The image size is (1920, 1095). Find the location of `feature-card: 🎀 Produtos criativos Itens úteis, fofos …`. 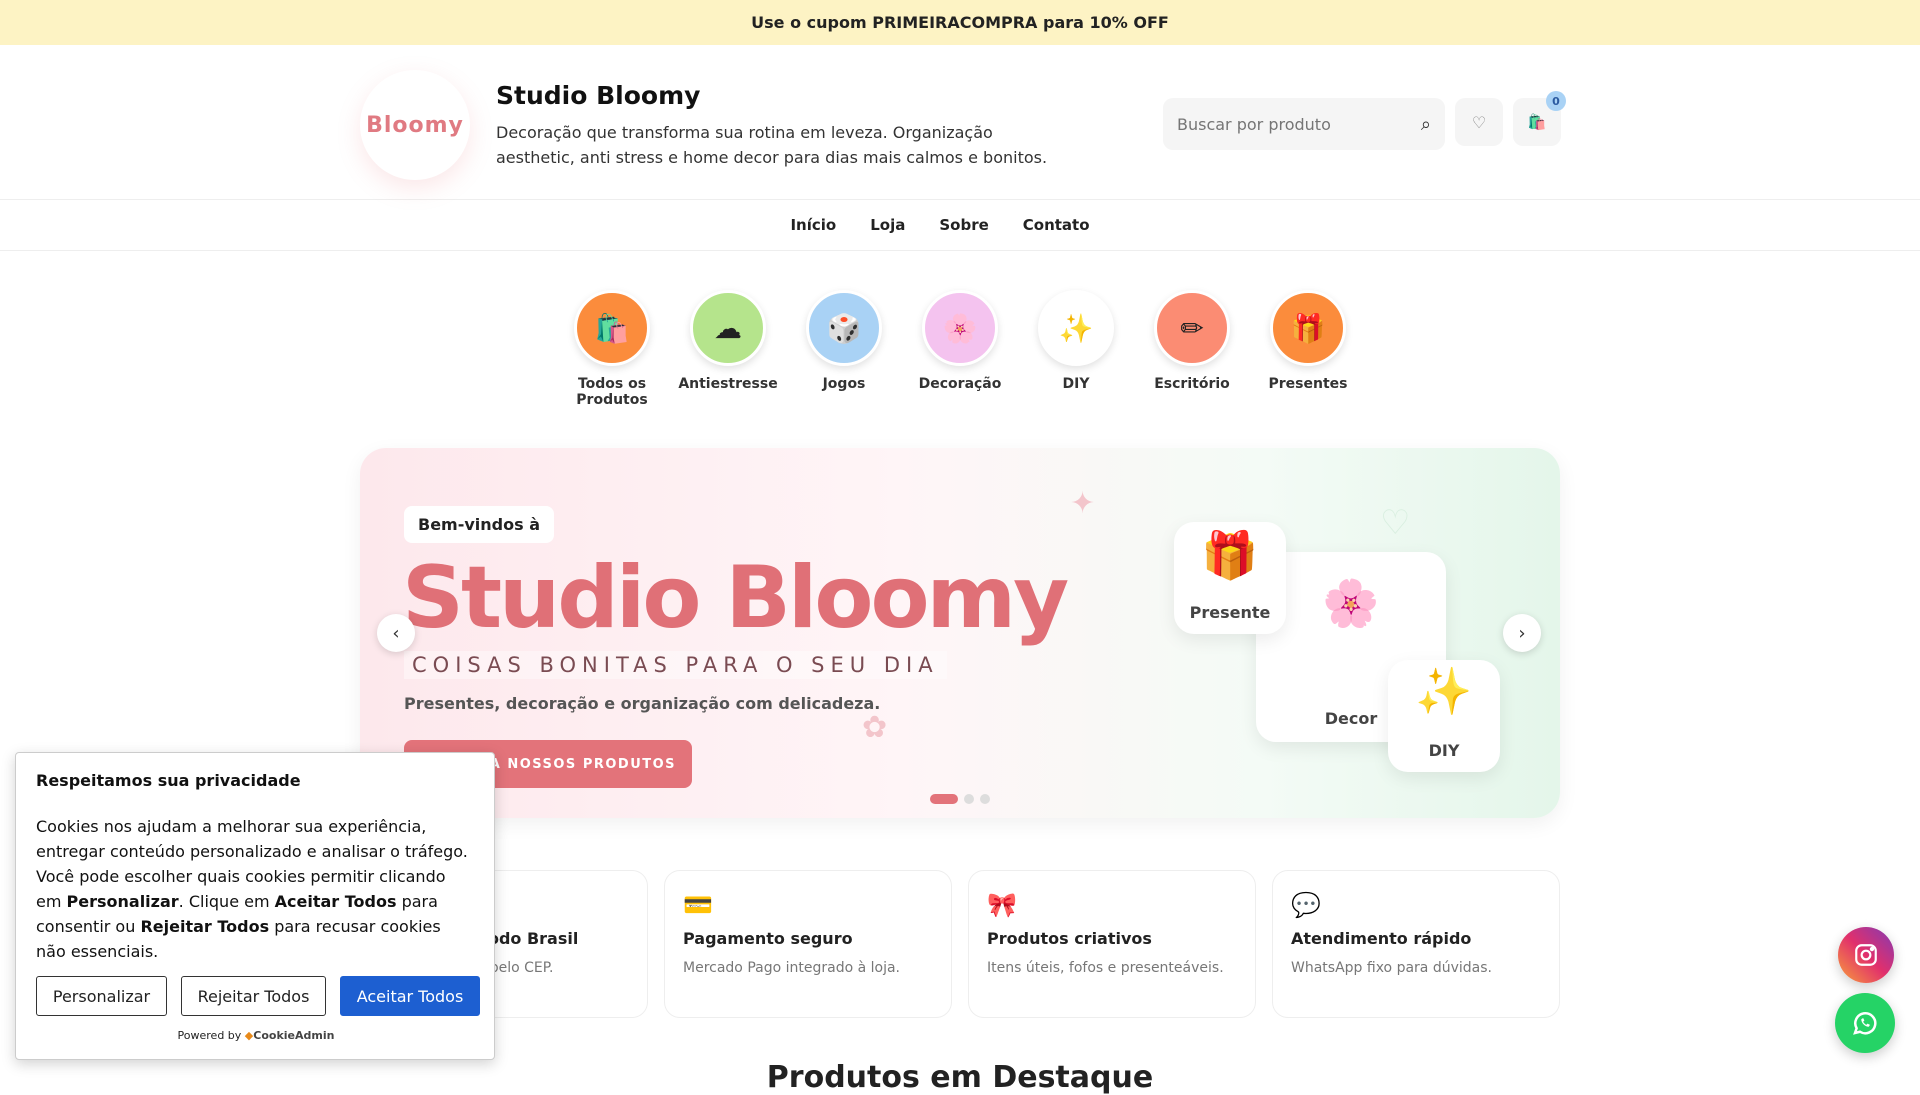

feature-card: 🎀 Produtos criativos Itens úteis, fofos … is located at coordinates (1112, 944).